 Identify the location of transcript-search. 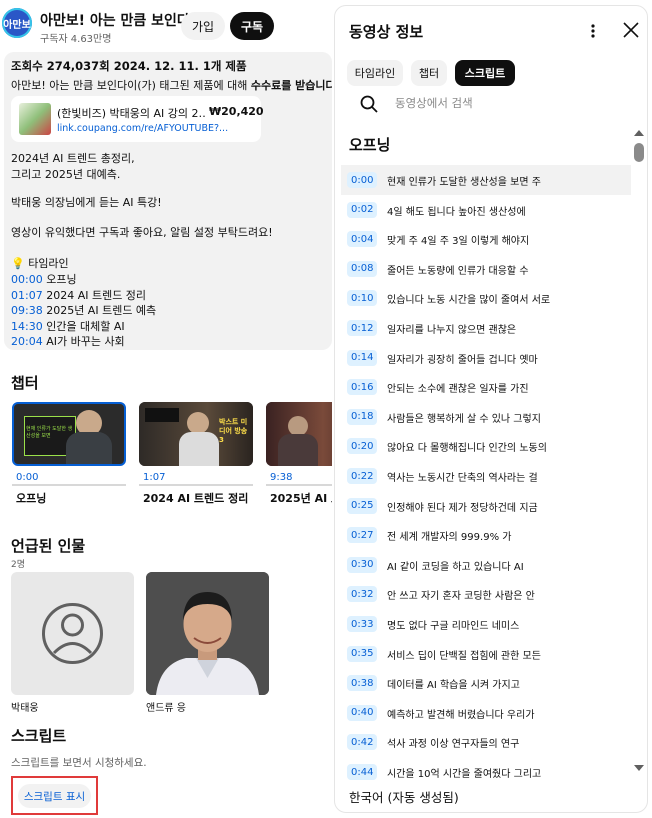
(489, 103).